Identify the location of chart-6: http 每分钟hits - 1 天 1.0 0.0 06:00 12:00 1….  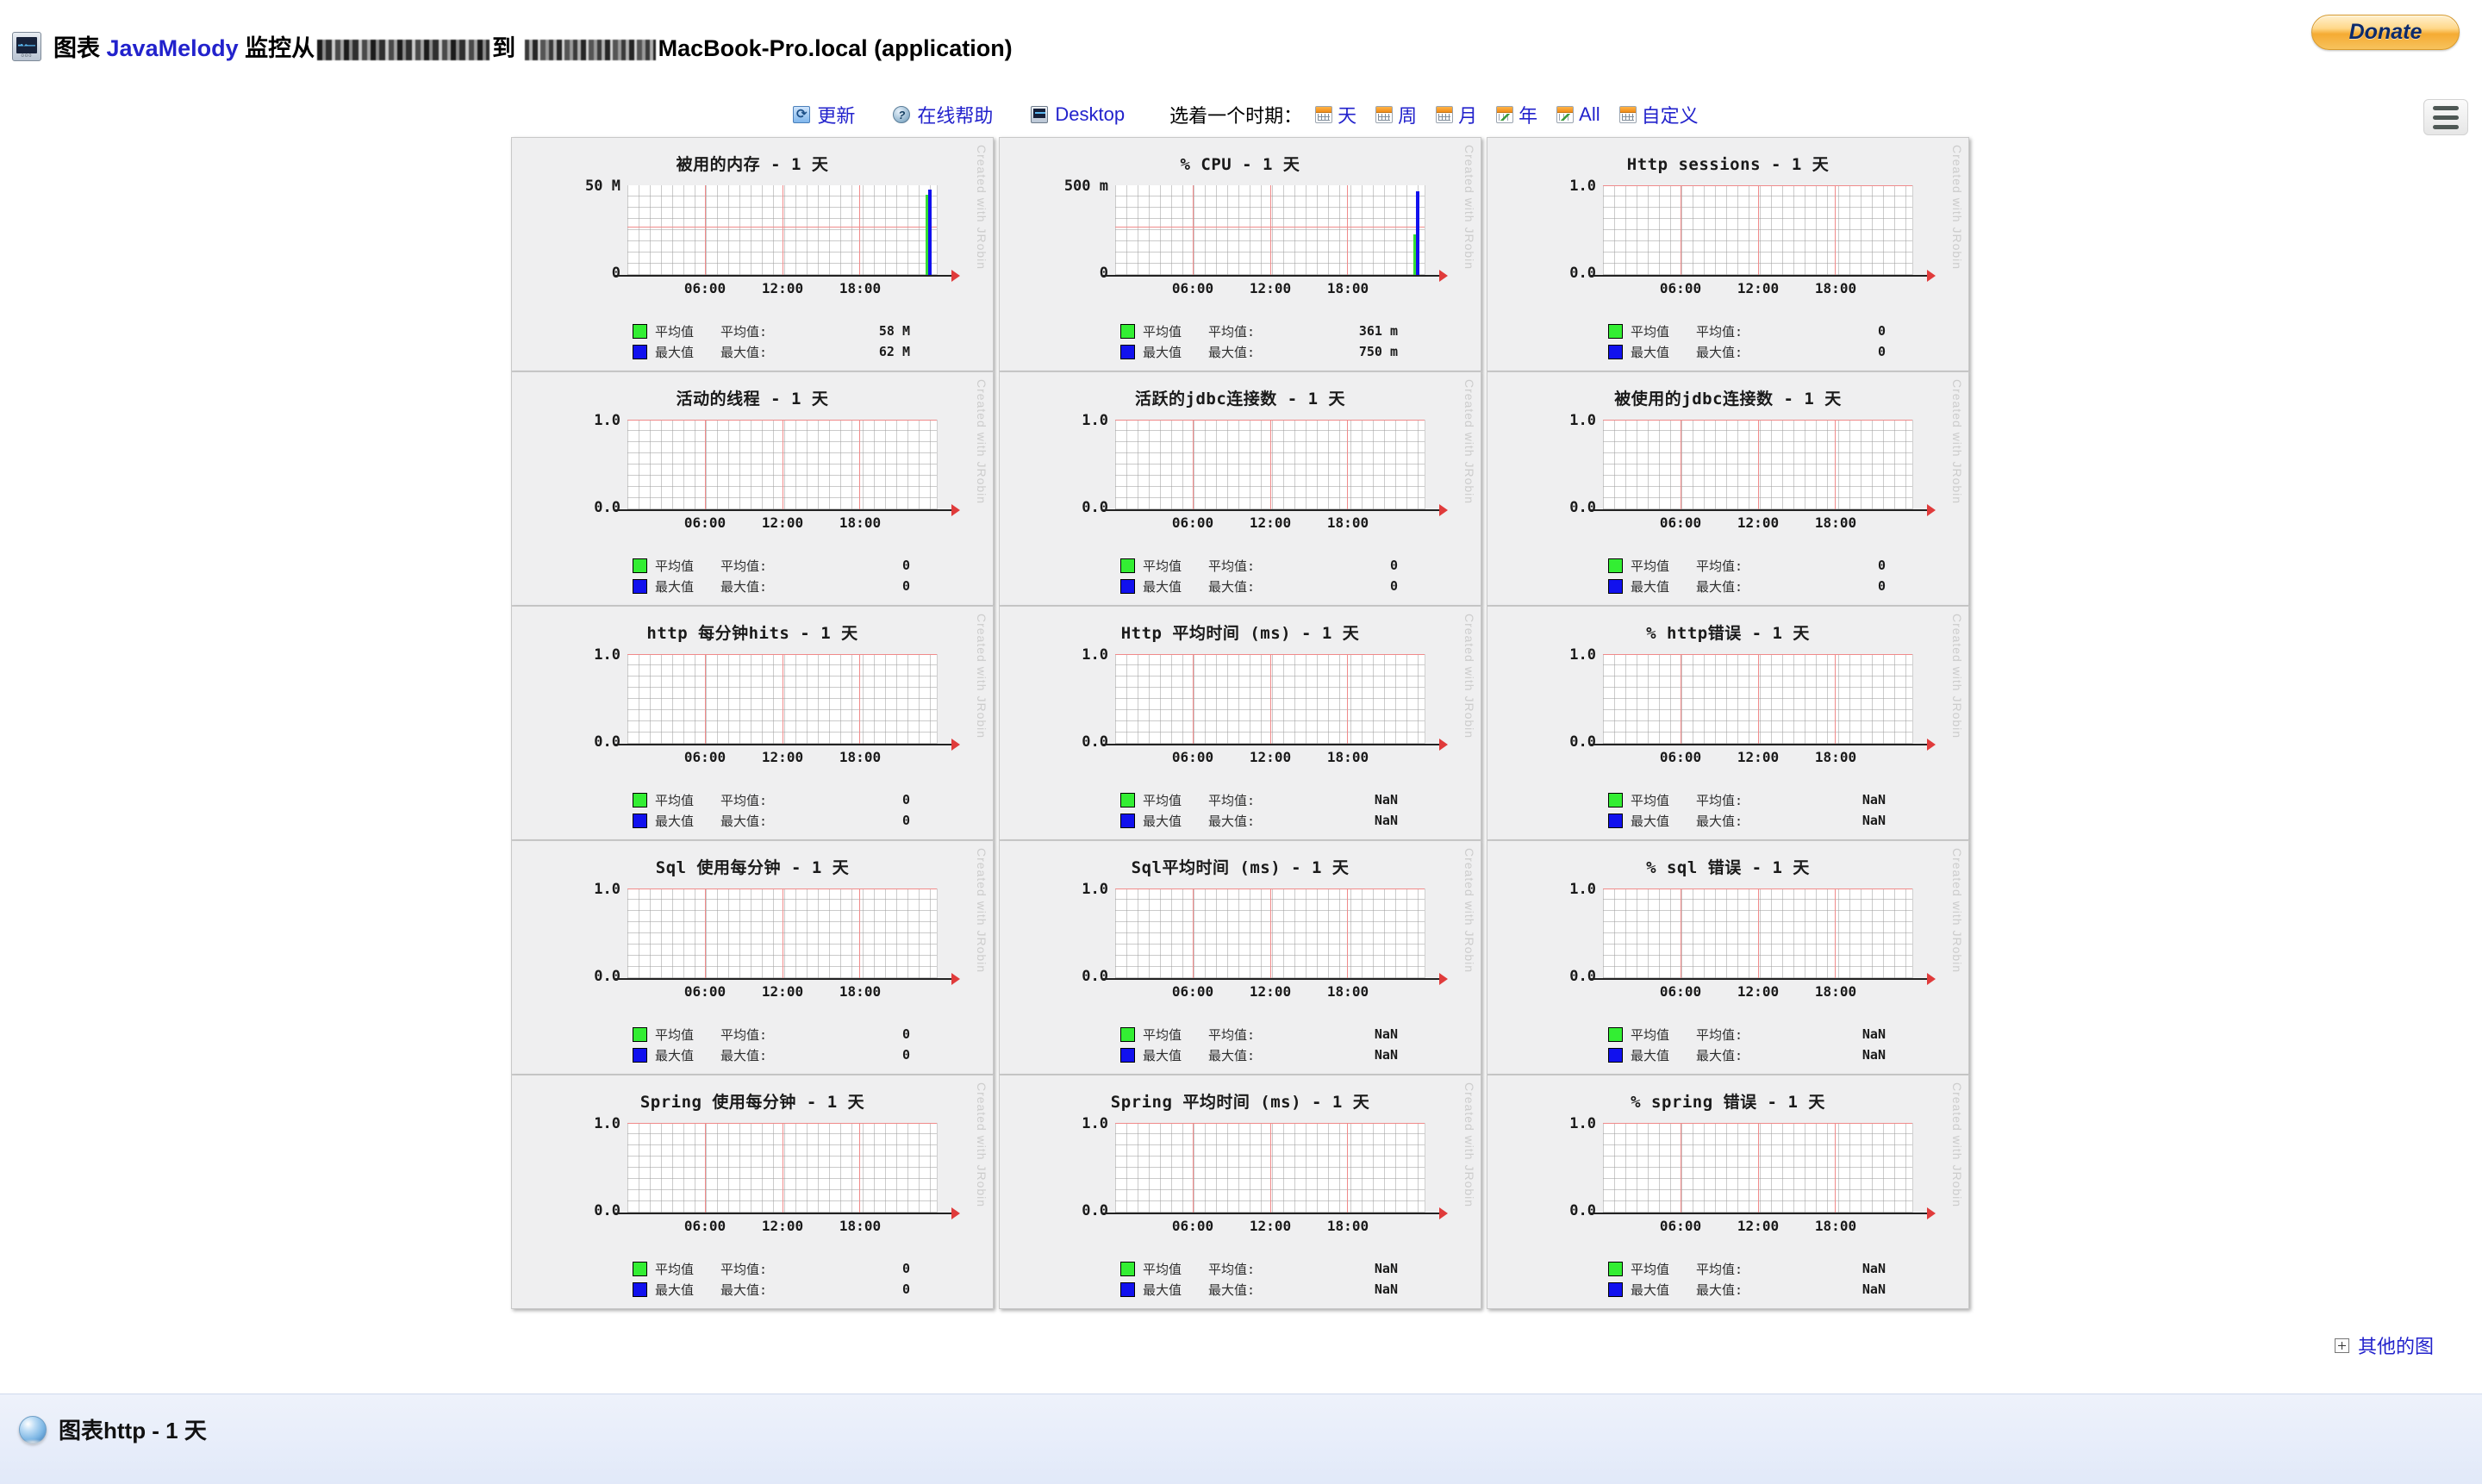
(752, 723).